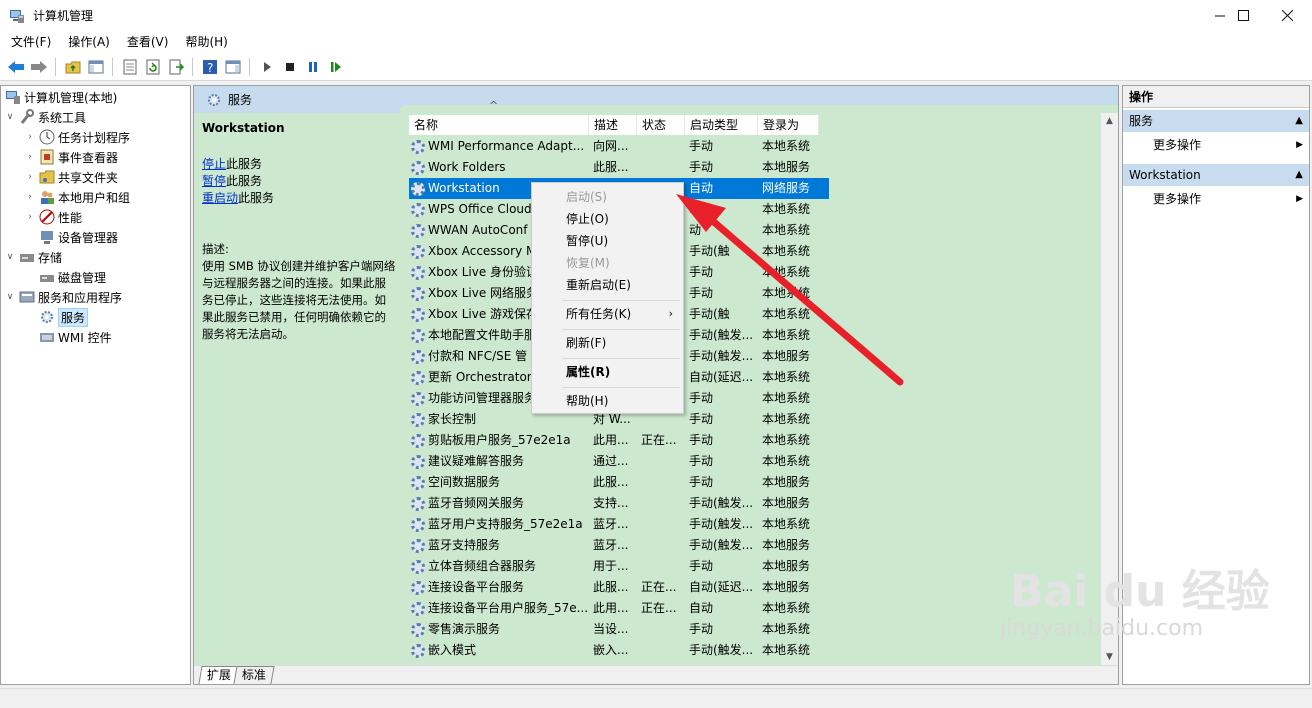 This screenshot has height=708, width=1312. I want to click on service-row: 剪贴板用户服务_57e2e1a 此用... 正在... 手动 本地系统, so click(619, 440).